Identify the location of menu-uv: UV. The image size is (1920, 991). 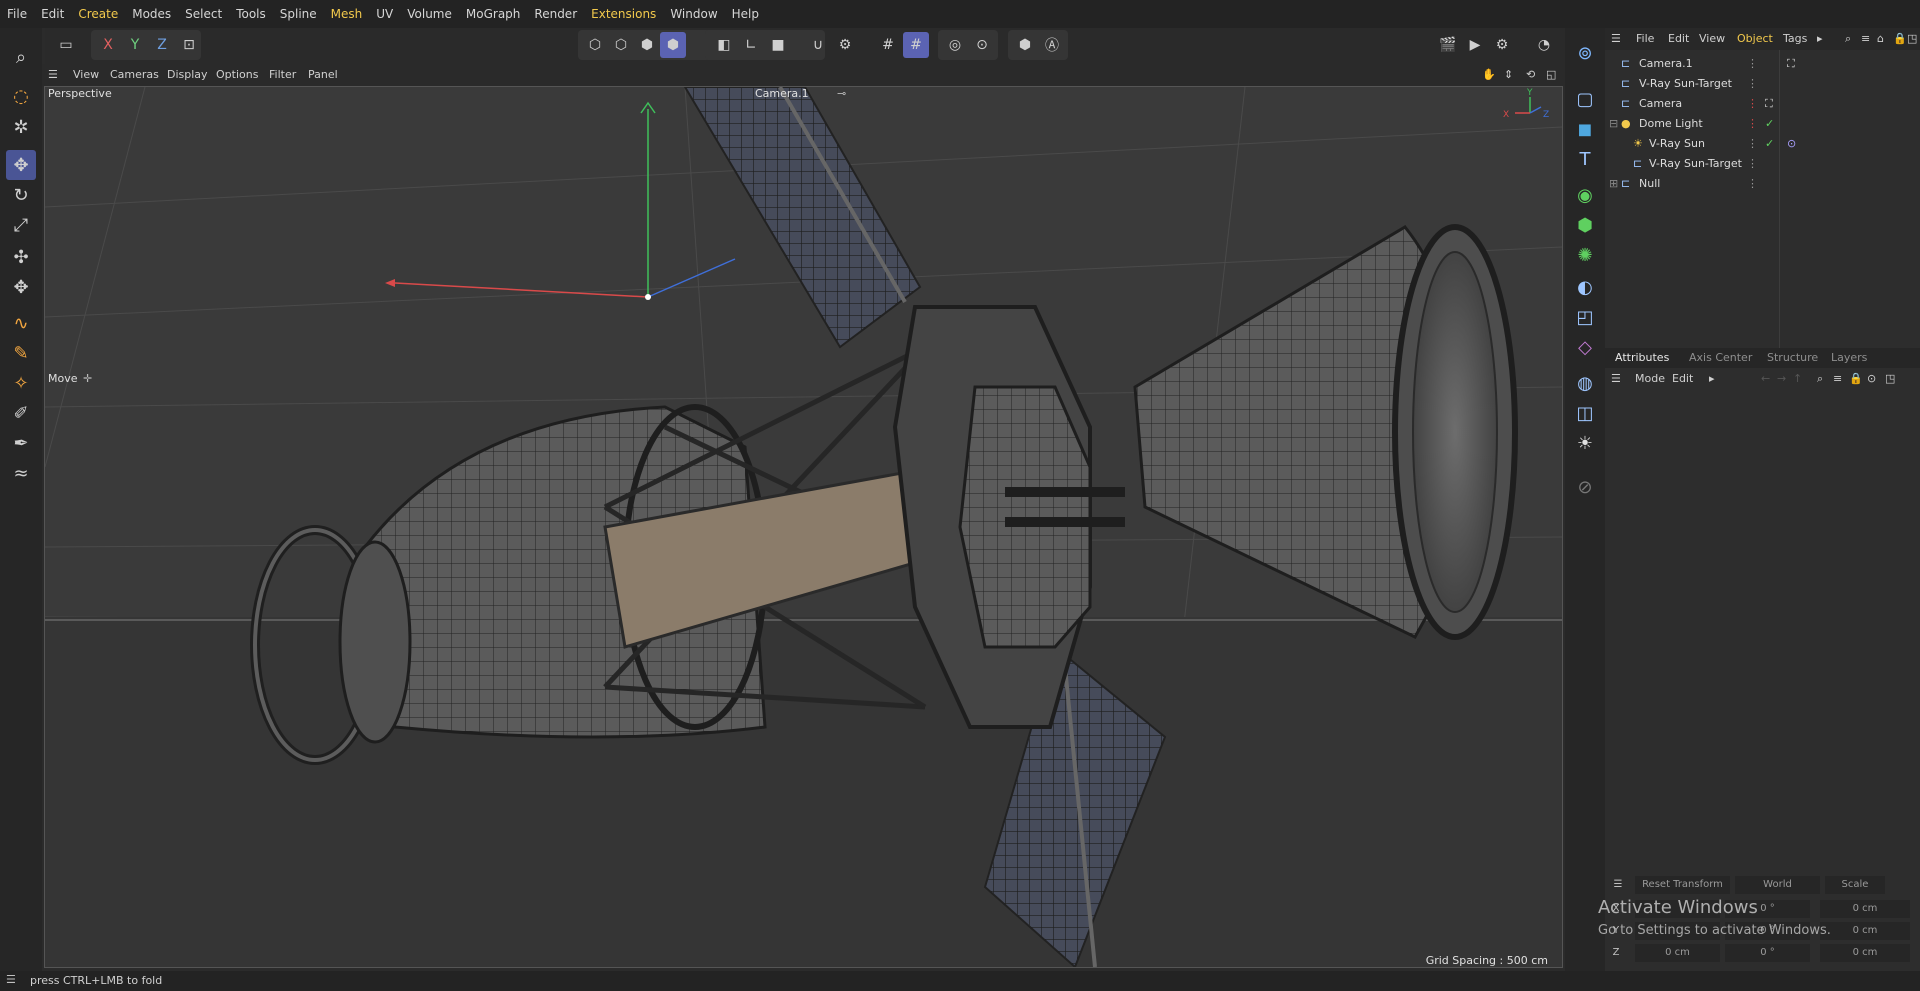
(384, 14).